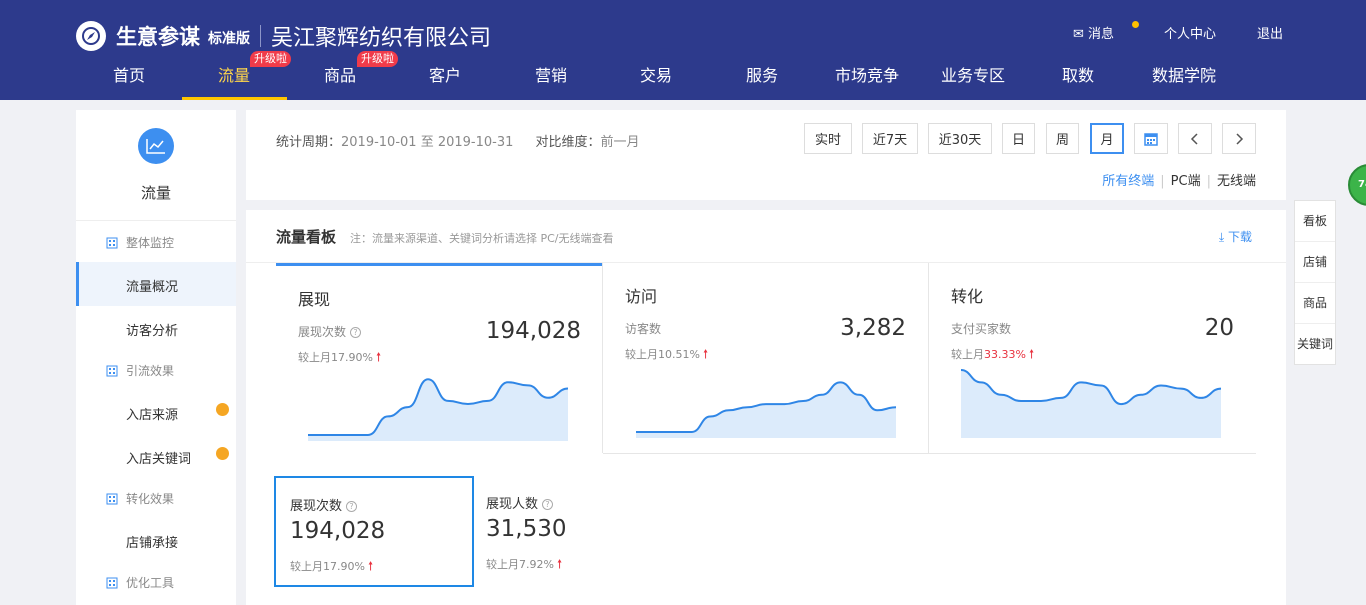  What do you see at coordinates (152, 285) in the screenshot?
I see `sidebar-item-traffic-overview: 流量概况` at bounding box center [152, 285].